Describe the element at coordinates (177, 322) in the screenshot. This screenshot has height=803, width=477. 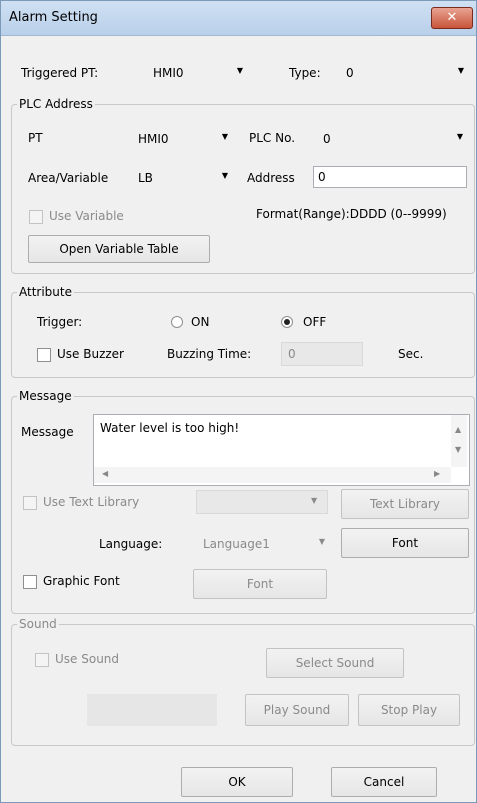
I see `trigger-on-radio` at that location.